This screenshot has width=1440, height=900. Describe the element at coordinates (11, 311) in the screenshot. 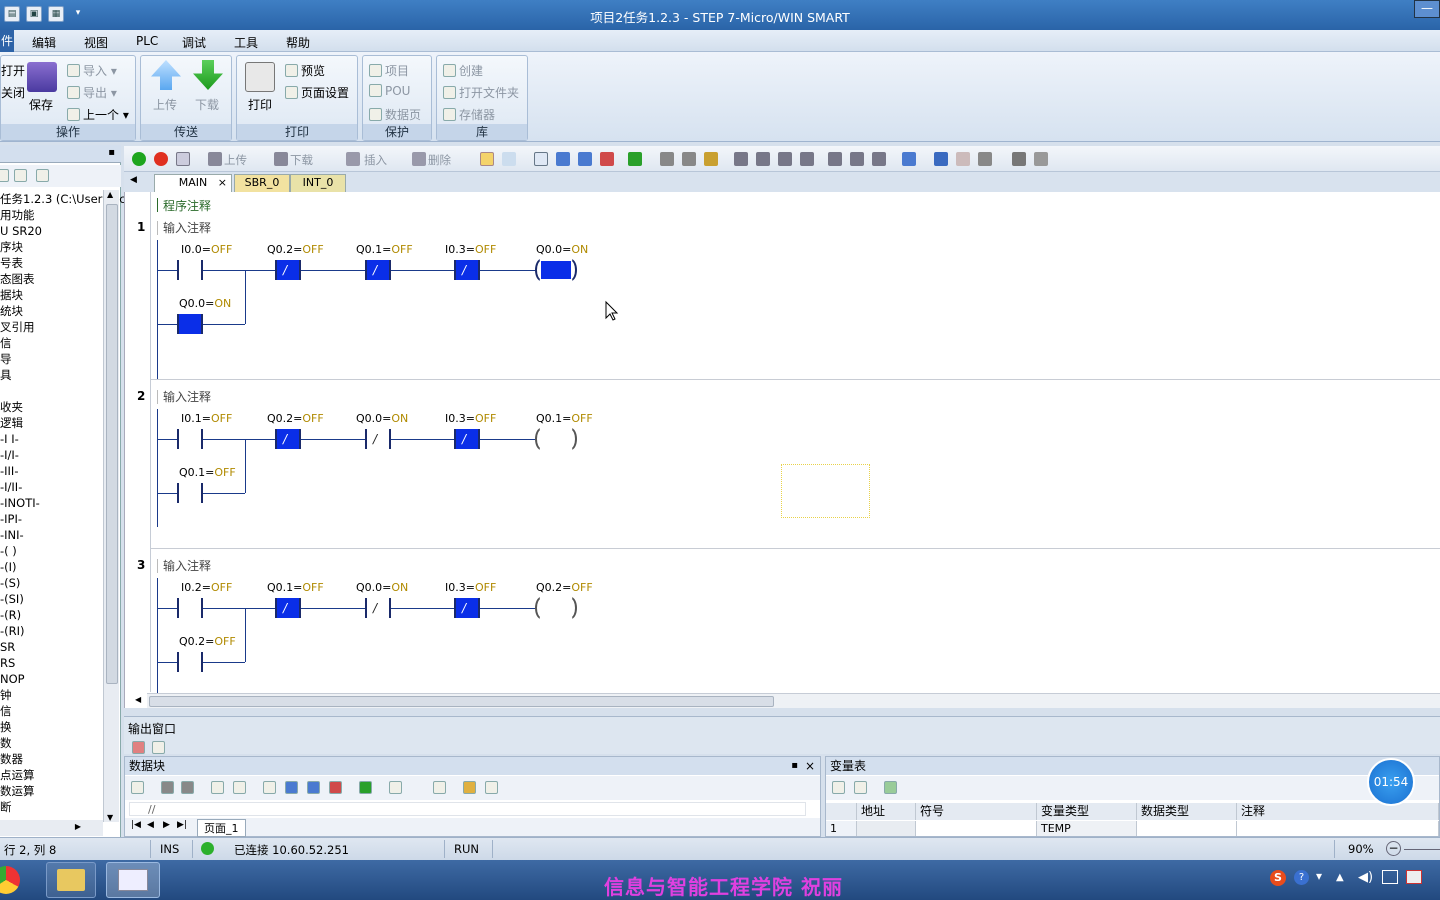

I see `tree-item: 统块` at that location.